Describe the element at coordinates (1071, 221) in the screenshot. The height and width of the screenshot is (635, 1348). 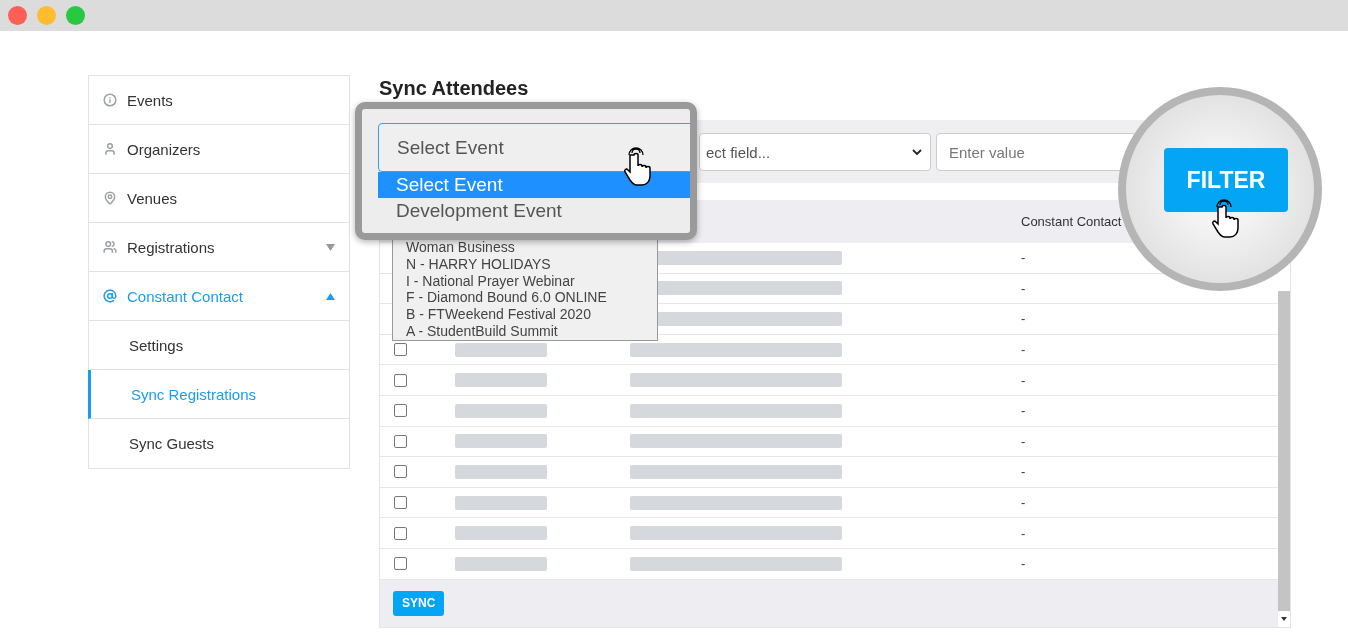
I see `column-header: Constant Contact` at that location.